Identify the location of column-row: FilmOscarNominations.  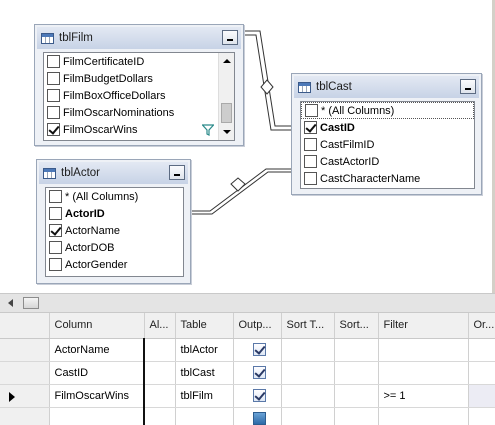
(139, 112).